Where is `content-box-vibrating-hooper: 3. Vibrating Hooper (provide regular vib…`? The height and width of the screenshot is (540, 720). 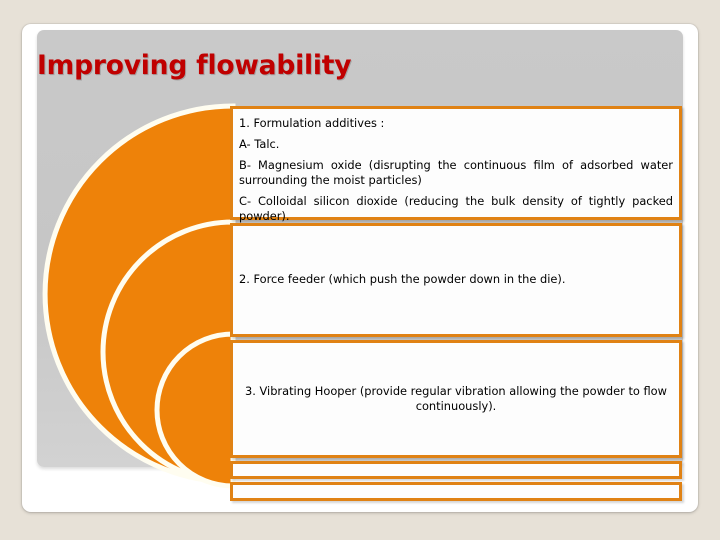 content-box-vibrating-hooper: 3. Vibrating Hooper (provide regular vib… is located at coordinates (456, 399).